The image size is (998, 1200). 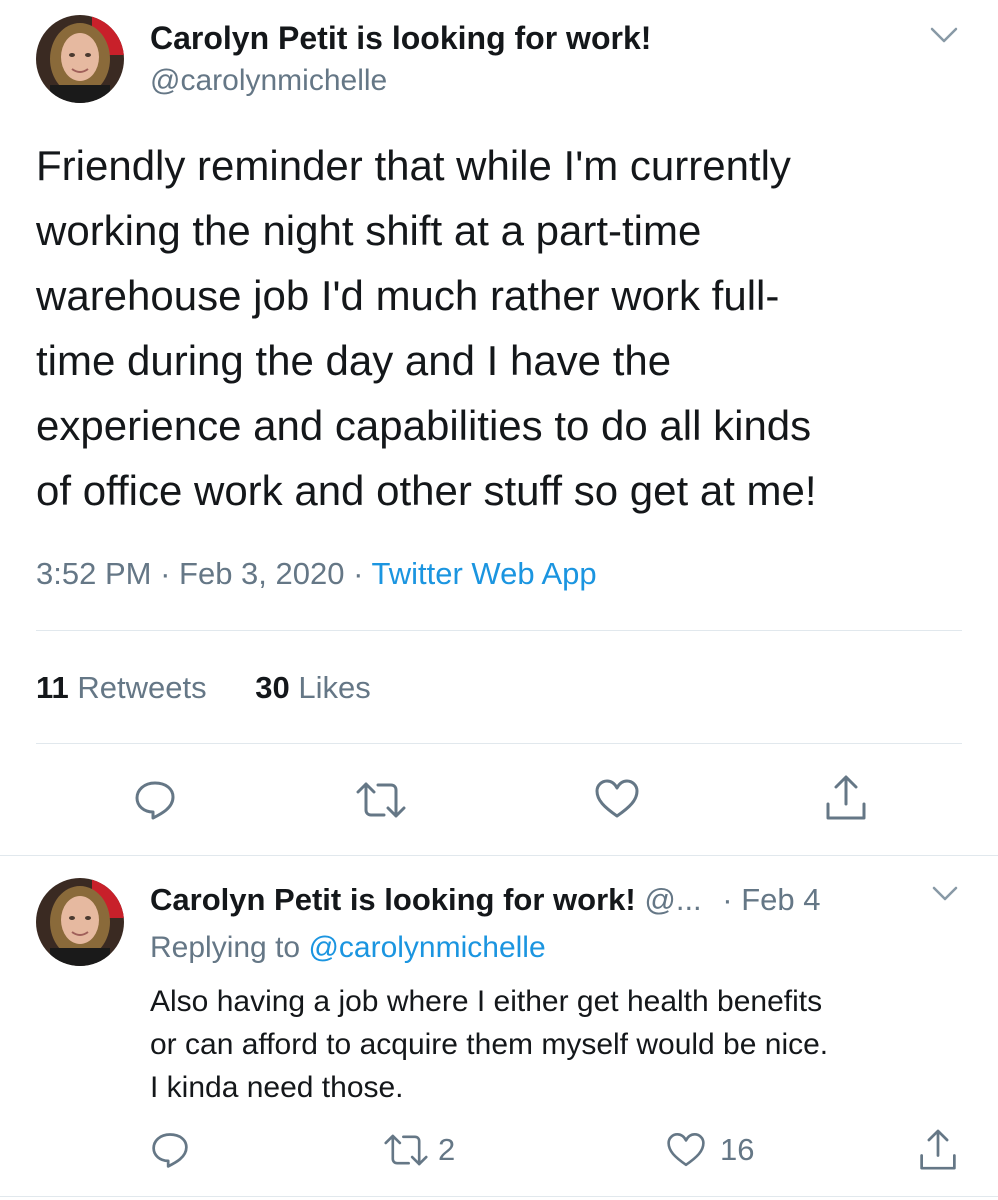 I want to click on tweet-text-line: warehouse job I'd much rather work full-, so click(x=408, y=295).